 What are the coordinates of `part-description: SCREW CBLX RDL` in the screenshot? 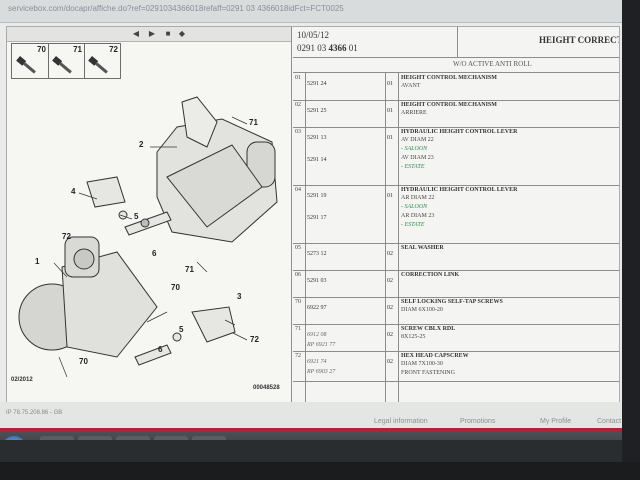 It's located at (428, 329).